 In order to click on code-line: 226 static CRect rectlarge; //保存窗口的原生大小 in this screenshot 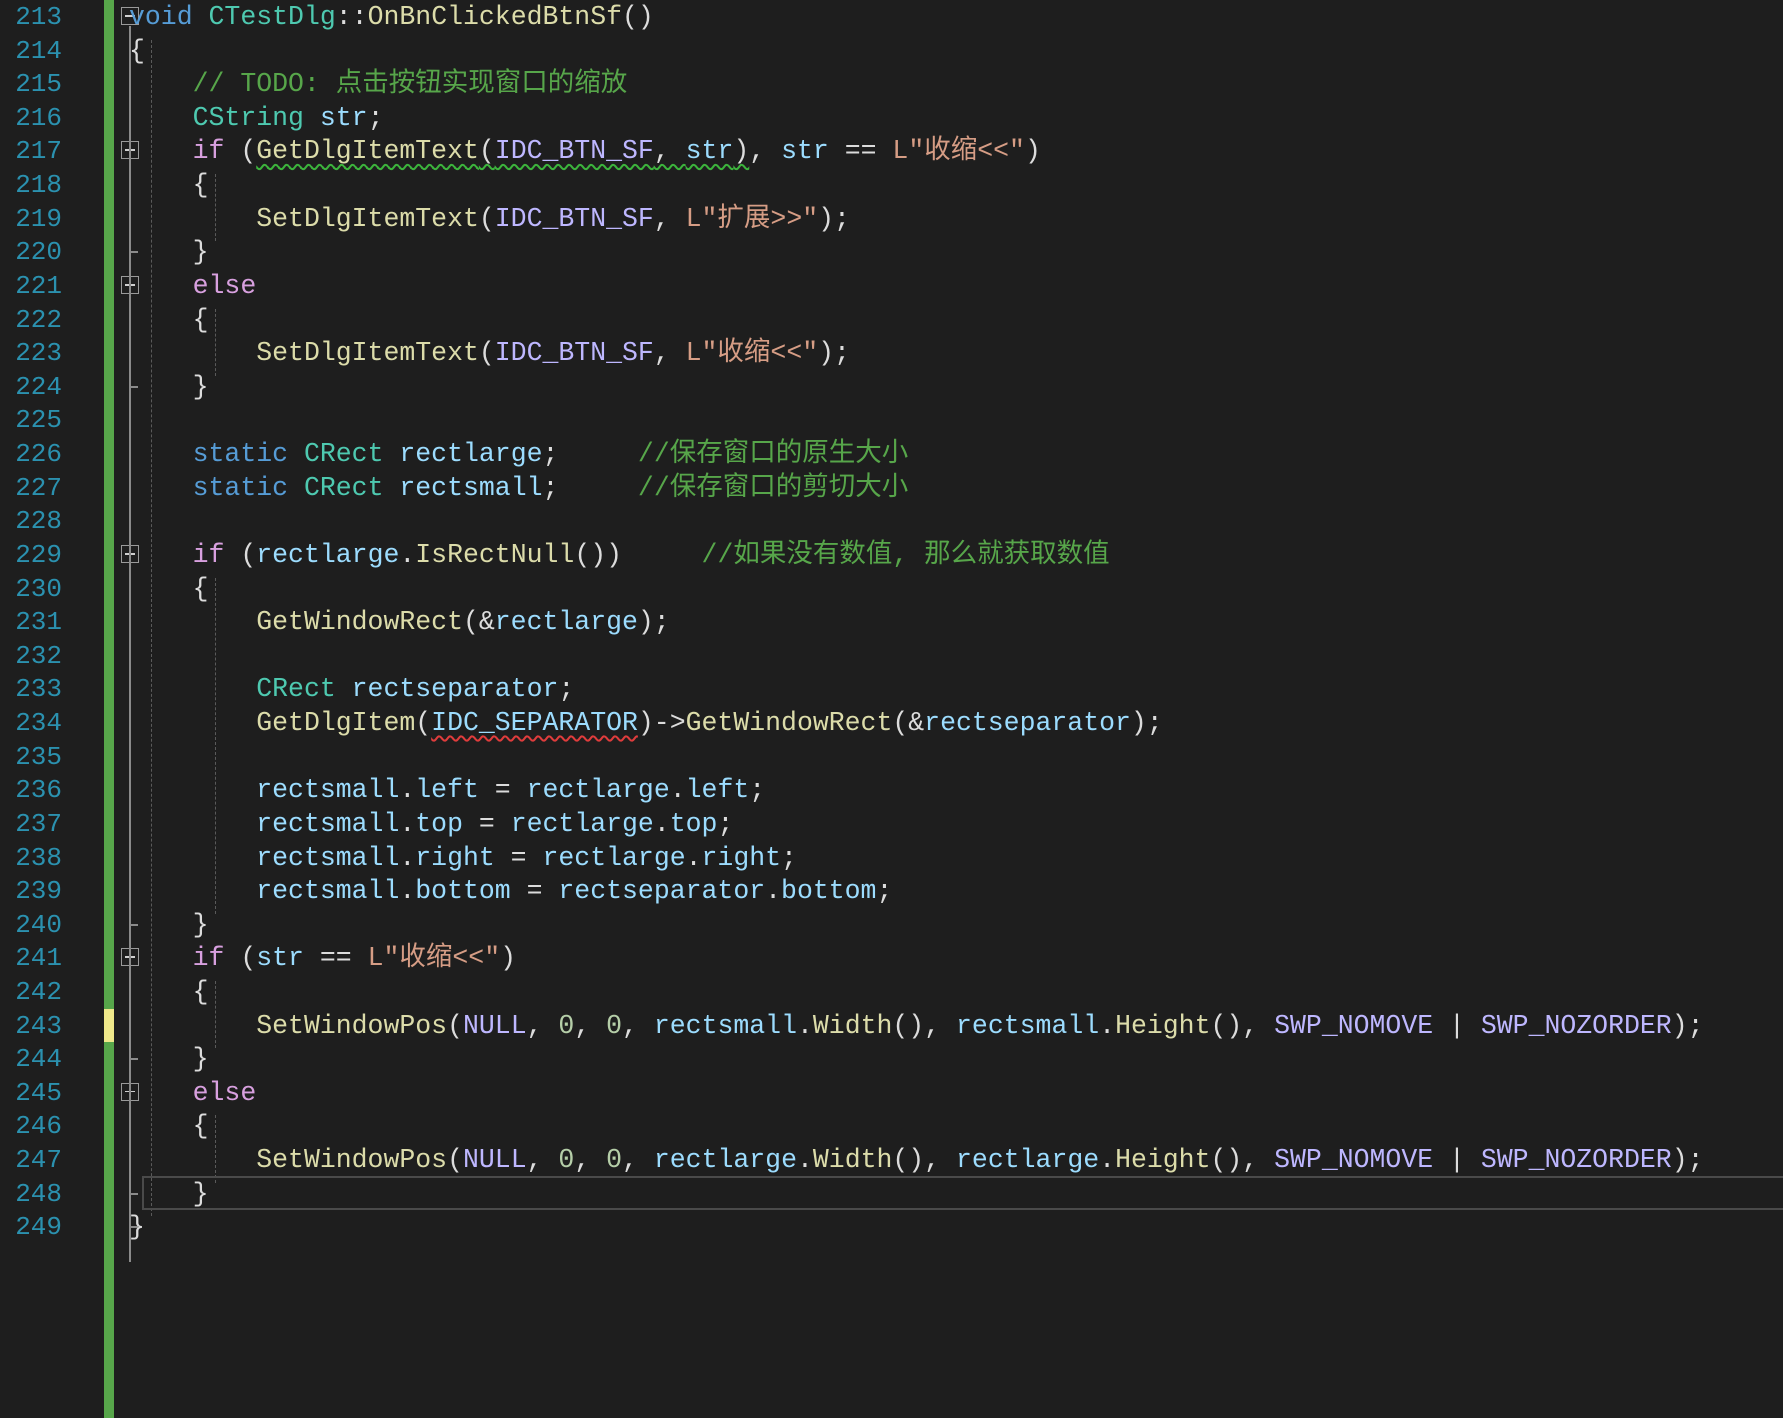, I will do `click(891, 454)`.